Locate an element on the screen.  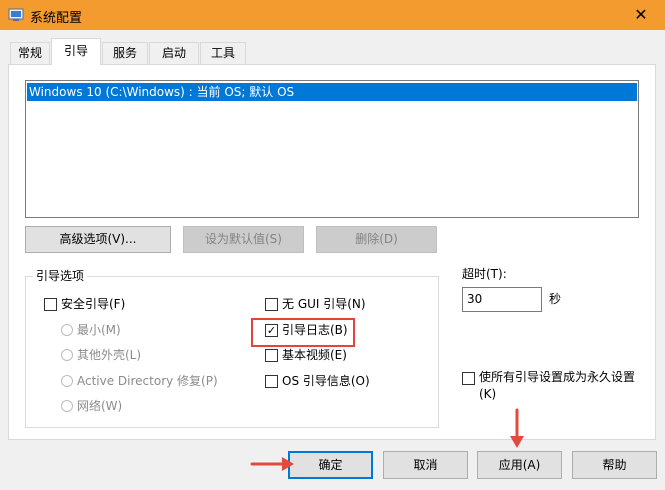
ad-repair-radio is located at coordinates (67, 381).